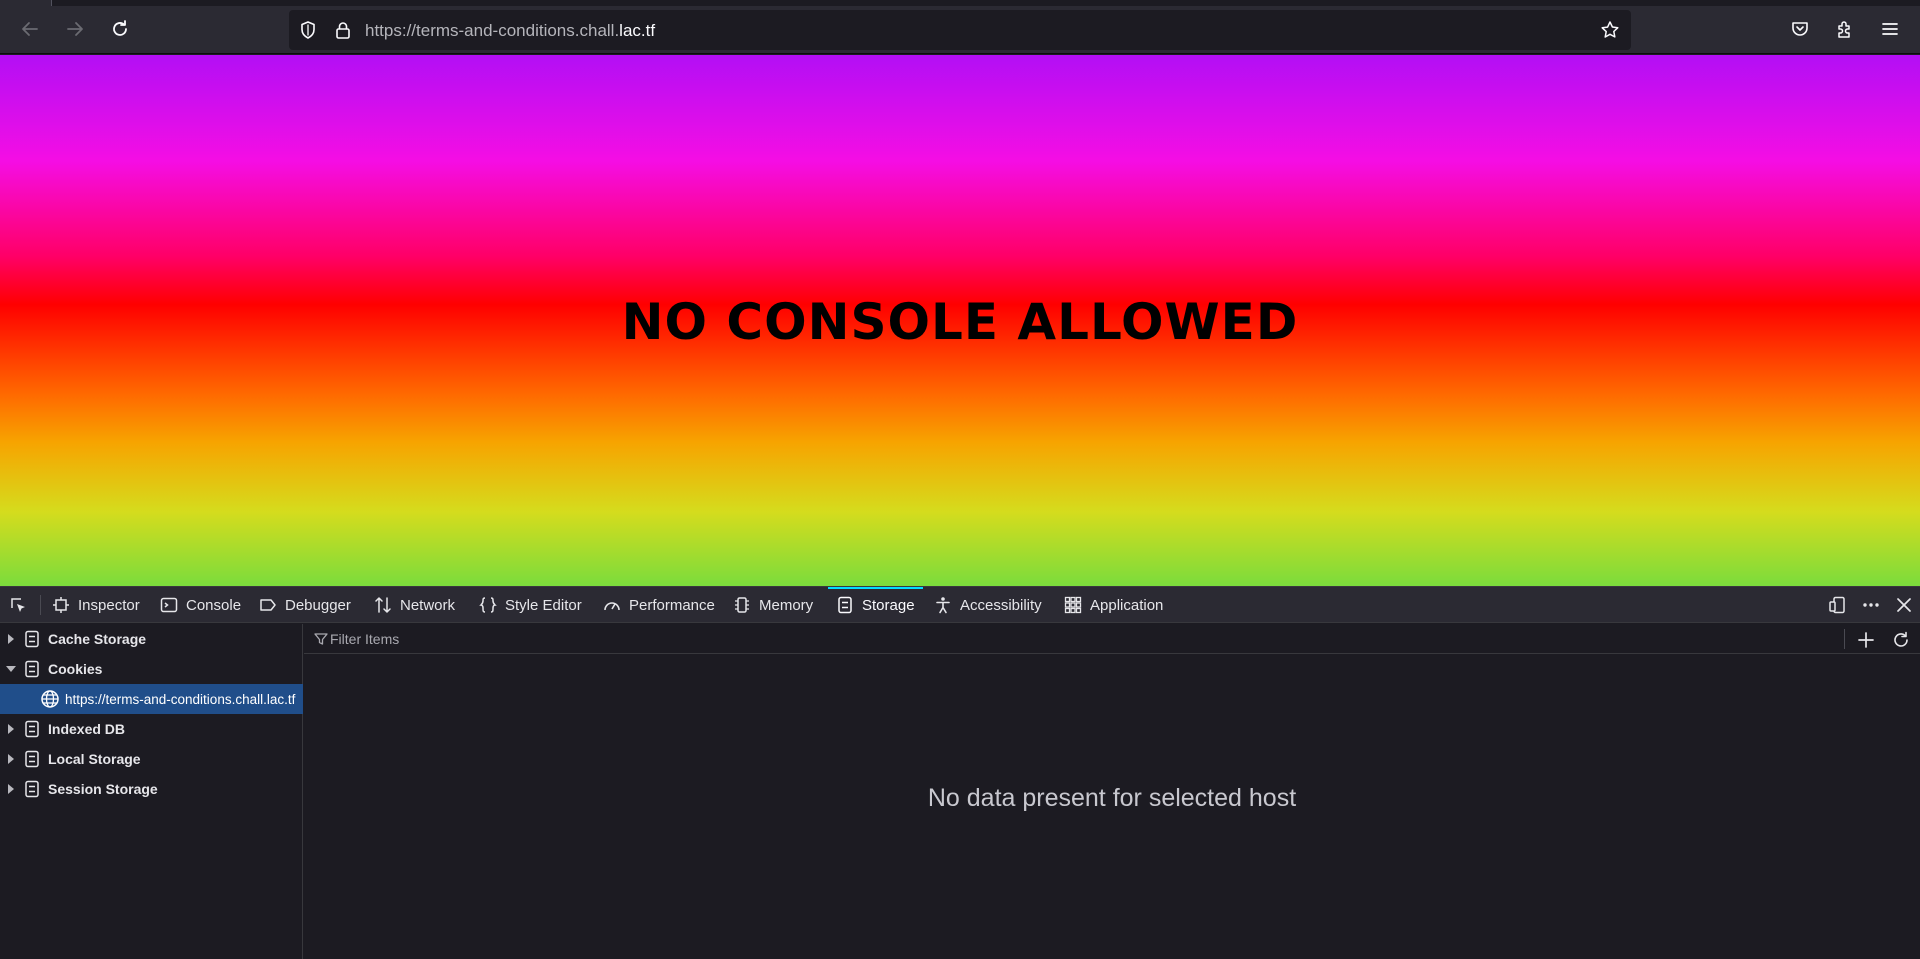 This screenshot has width=1920, height=959. I want to click on tab-storage: Storage, so click(875, 605).